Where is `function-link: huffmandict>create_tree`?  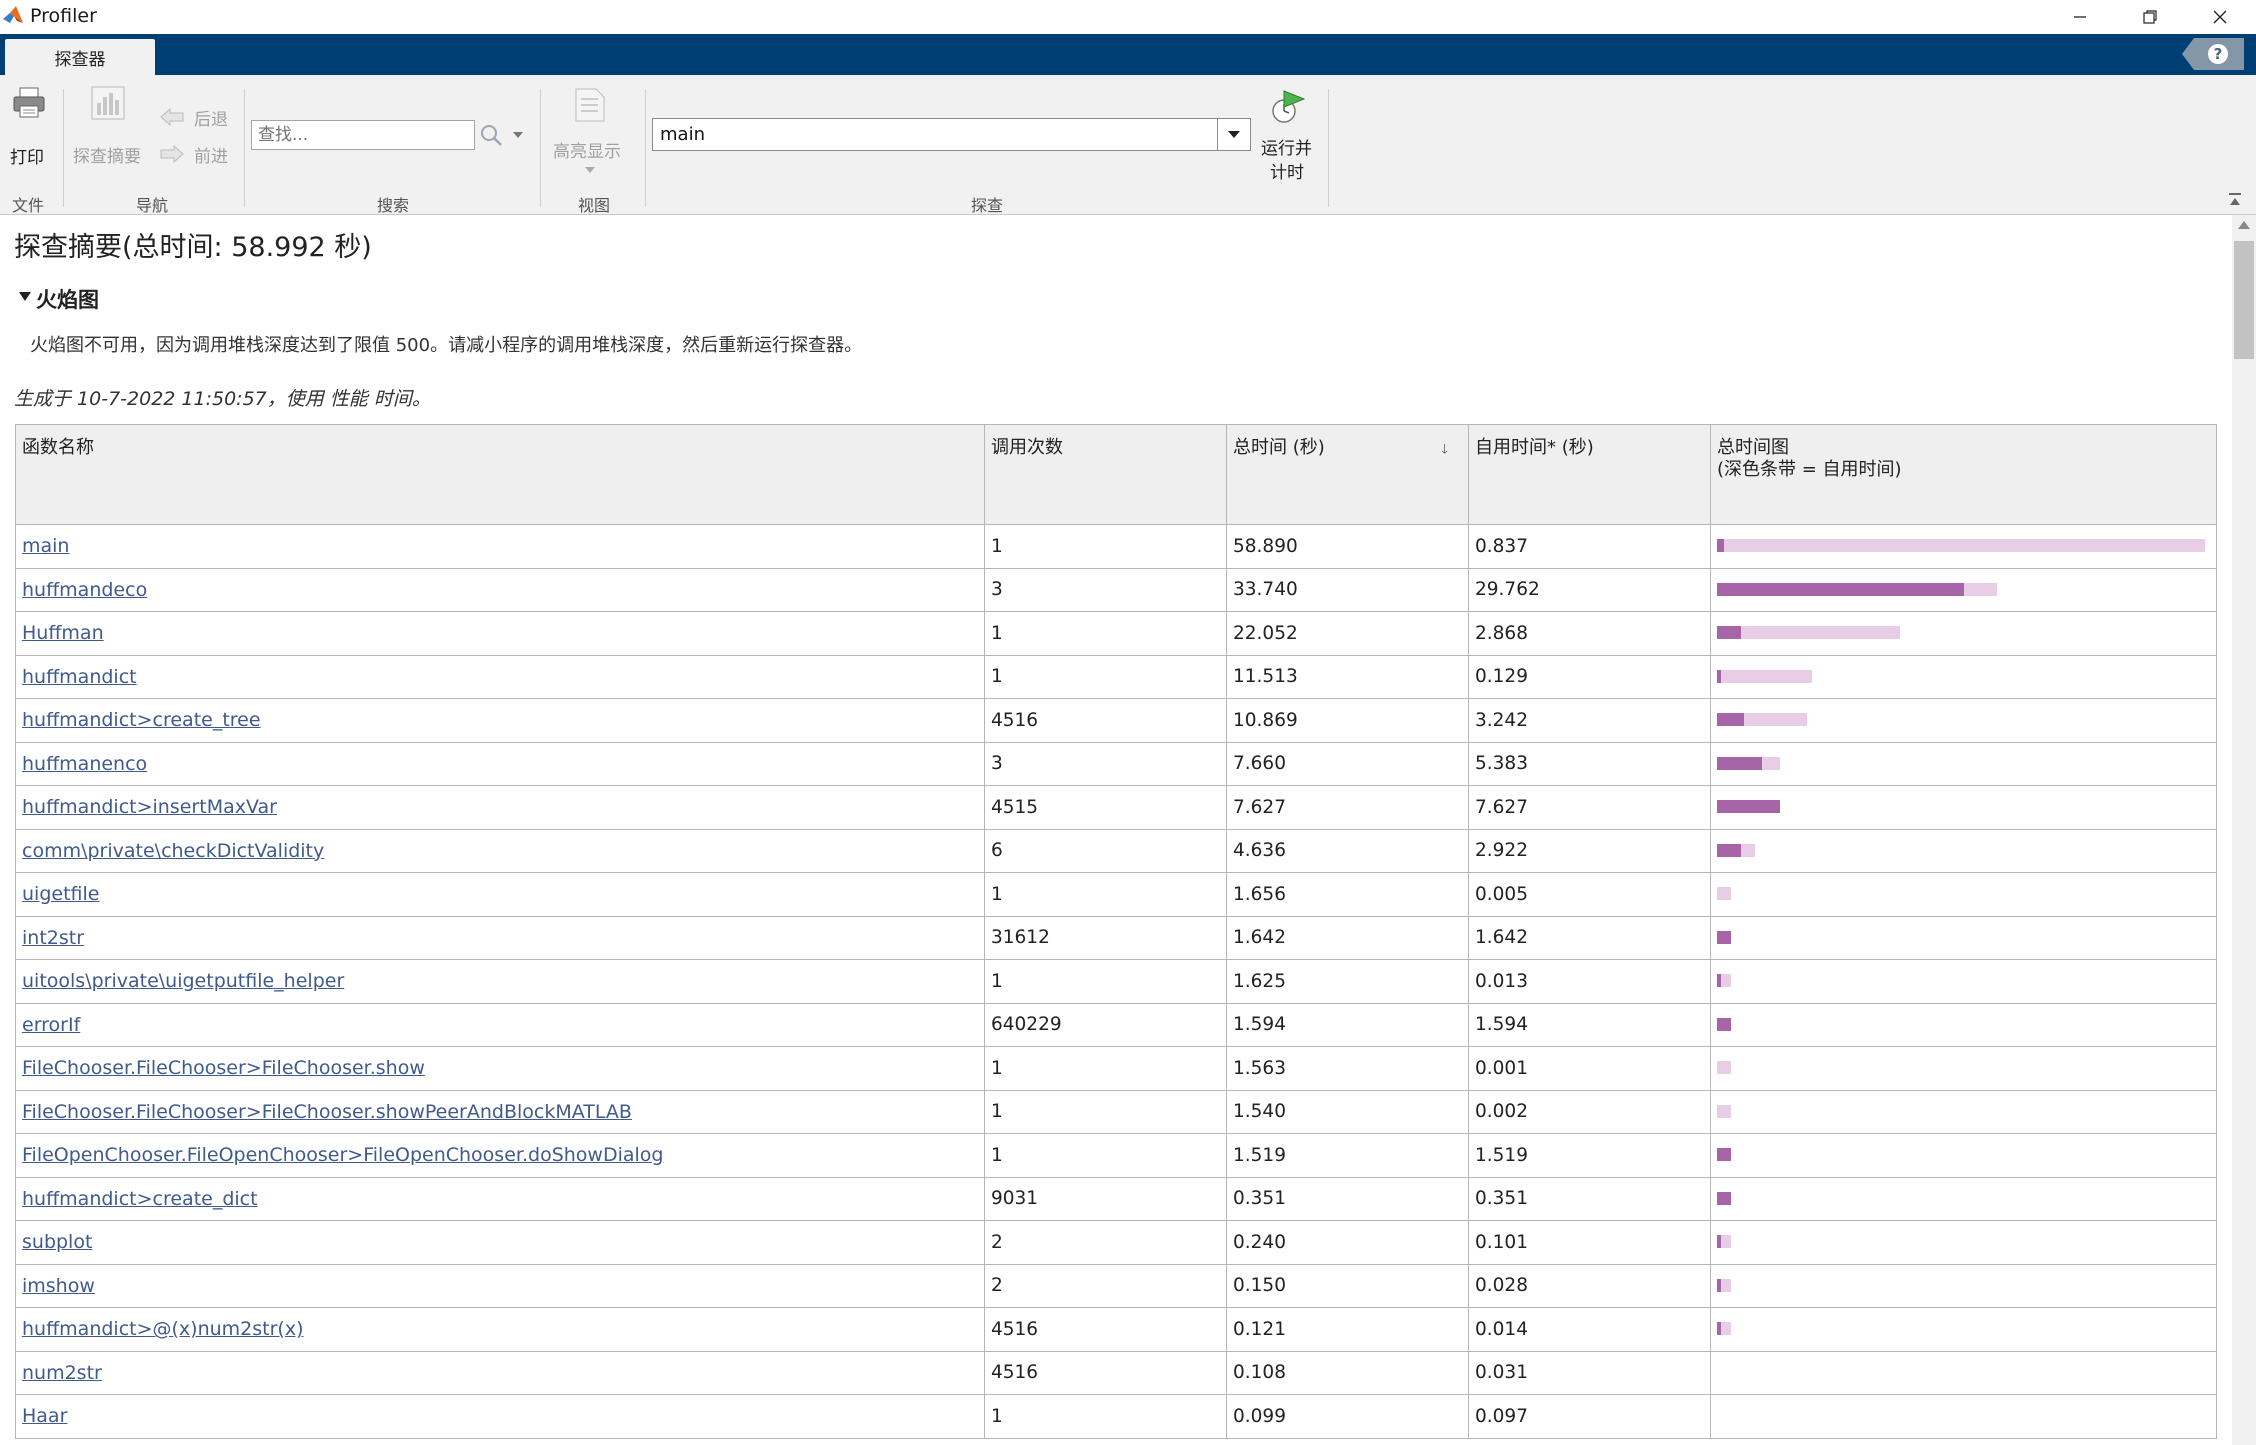
function-link: huffmandict>create_tree is located at coordinates (500, 720).